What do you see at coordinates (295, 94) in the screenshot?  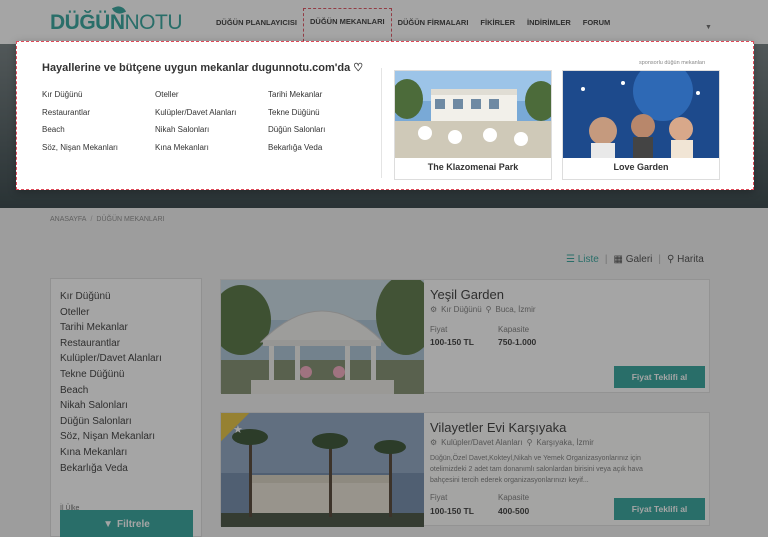 I see `mega-link-tarihi: Tarihi Mekanlar` at bounding box center [295, 94].